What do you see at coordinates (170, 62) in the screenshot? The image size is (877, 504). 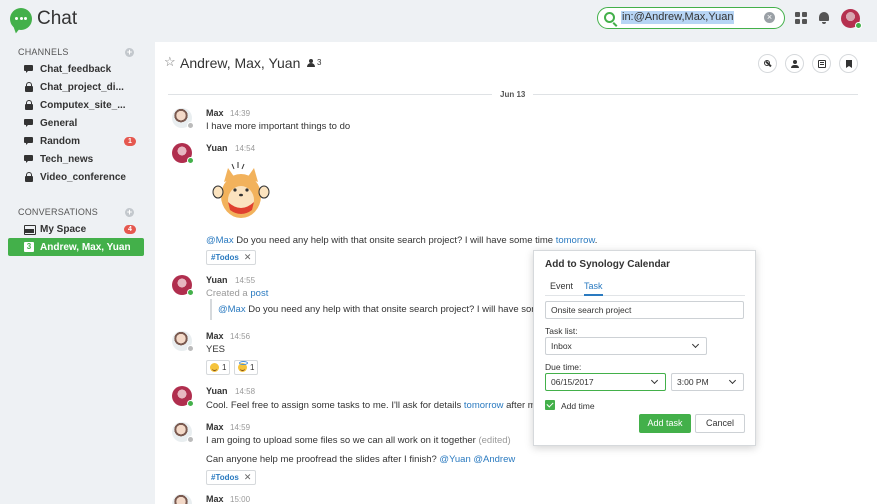 I see `star-icon: ☆` at bounding box center [170, 62].